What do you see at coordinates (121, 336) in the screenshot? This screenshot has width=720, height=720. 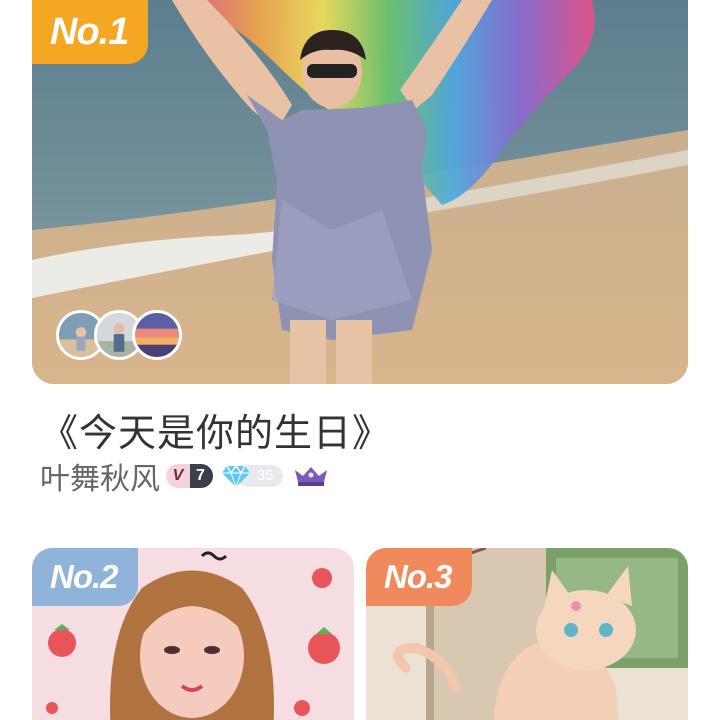 I see `participant-avatars` at bounding box center [121, 336].